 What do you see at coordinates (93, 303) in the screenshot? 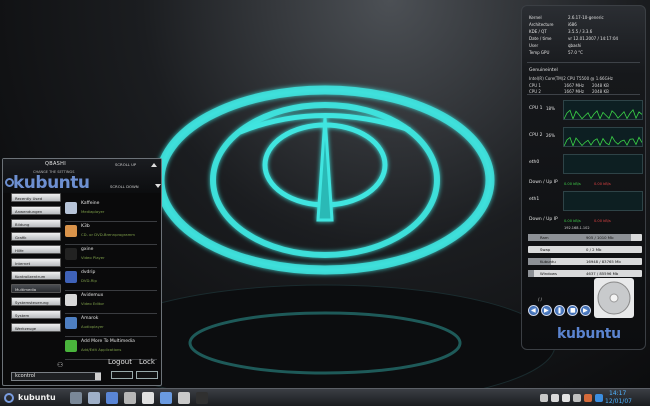
I see `app-description: Video Editor` at bounding box center [93, 303].